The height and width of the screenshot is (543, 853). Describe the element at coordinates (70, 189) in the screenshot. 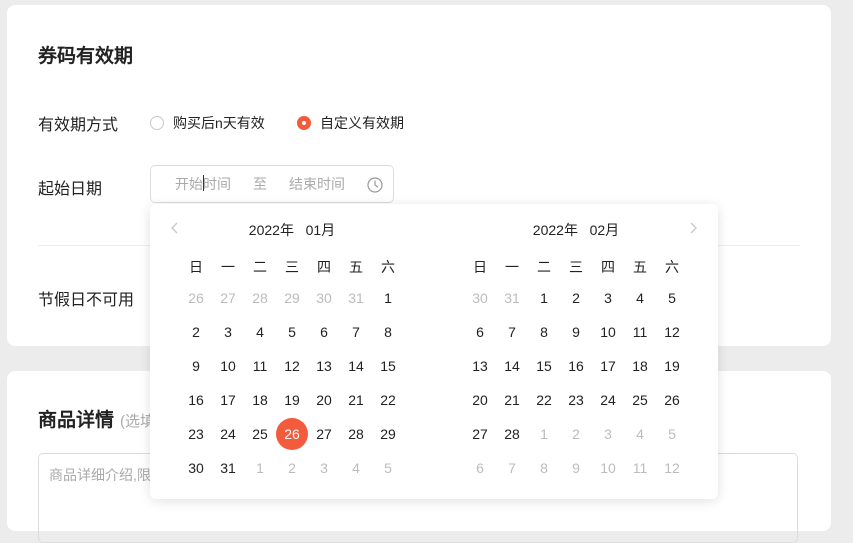

I see `start-date-label: 起始日期` at that location.